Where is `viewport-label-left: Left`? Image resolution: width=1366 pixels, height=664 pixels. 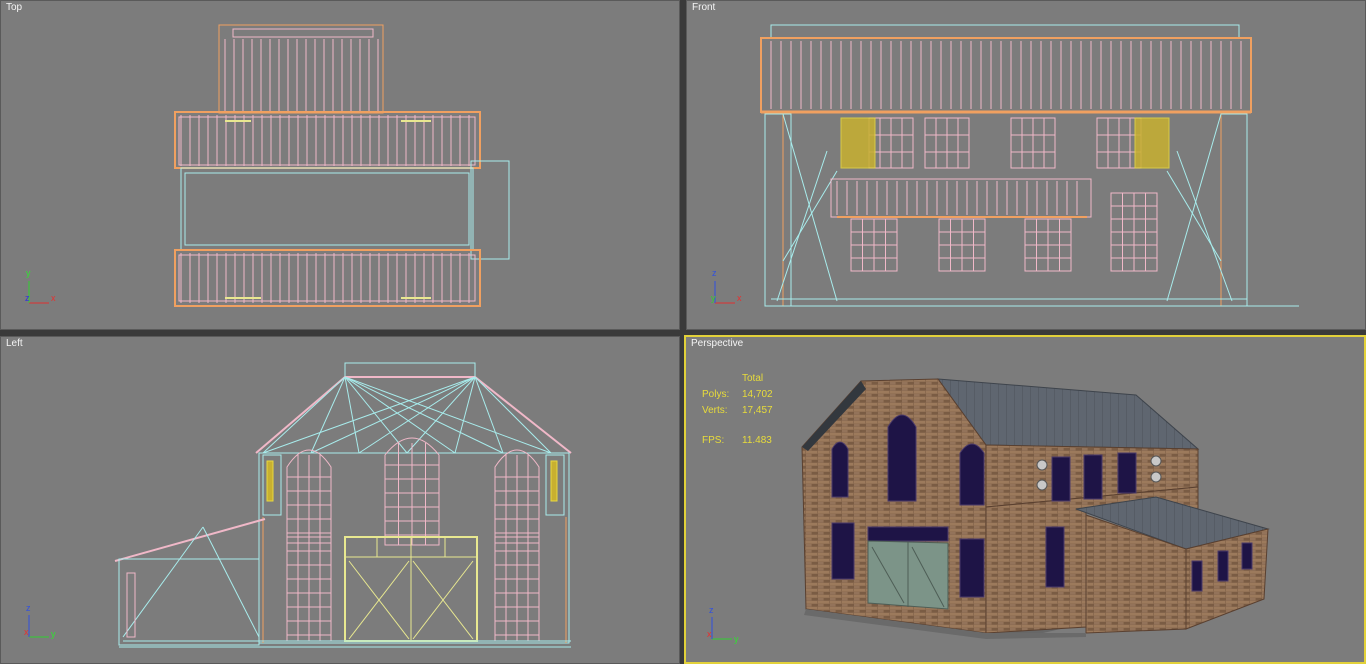 viewport-label-left: Left is located at coordinates (14, 343).